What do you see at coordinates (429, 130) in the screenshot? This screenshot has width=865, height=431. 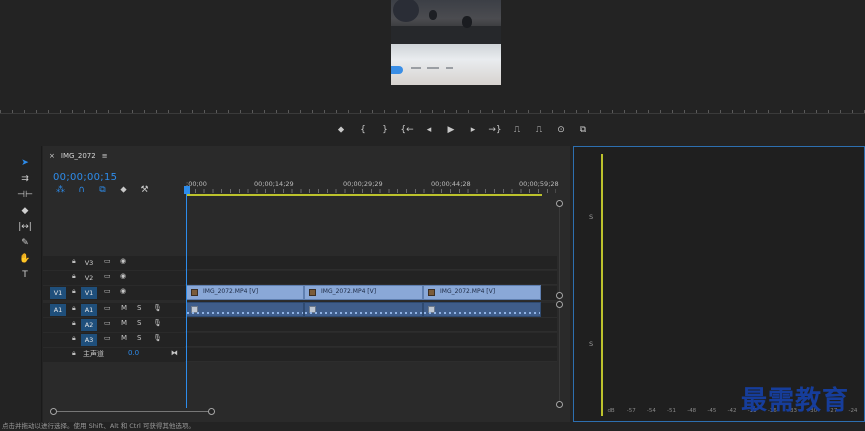 I see `step-back-icon: ◂` at bounding box center [429, 130].